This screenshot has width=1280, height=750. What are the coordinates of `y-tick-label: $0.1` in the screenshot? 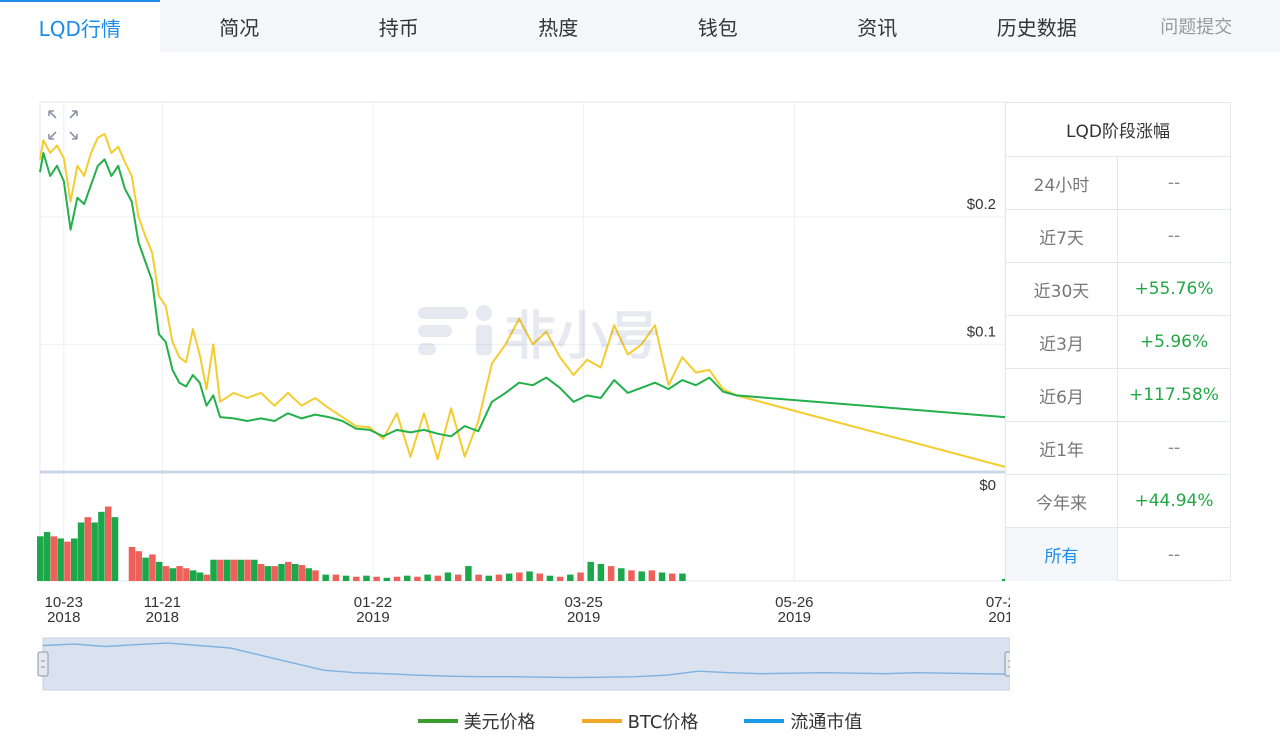 It's located at (981, 331).